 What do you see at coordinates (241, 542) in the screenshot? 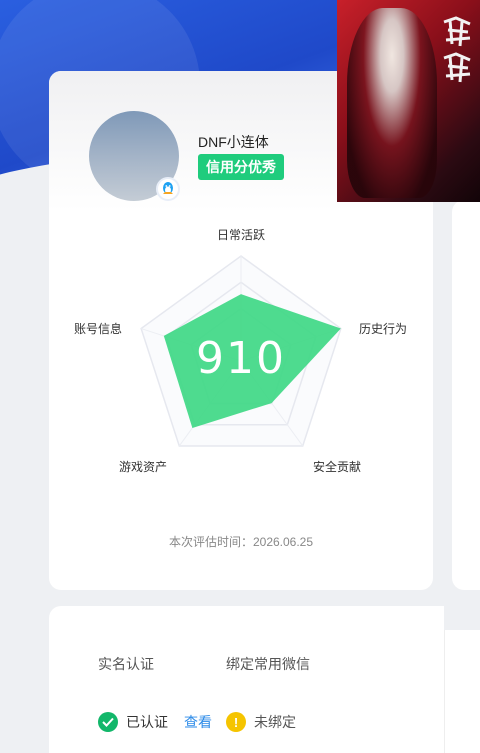
I see `evaluation-time: 本次评估时间：2026.06.25` at bounding box center [241, 542].